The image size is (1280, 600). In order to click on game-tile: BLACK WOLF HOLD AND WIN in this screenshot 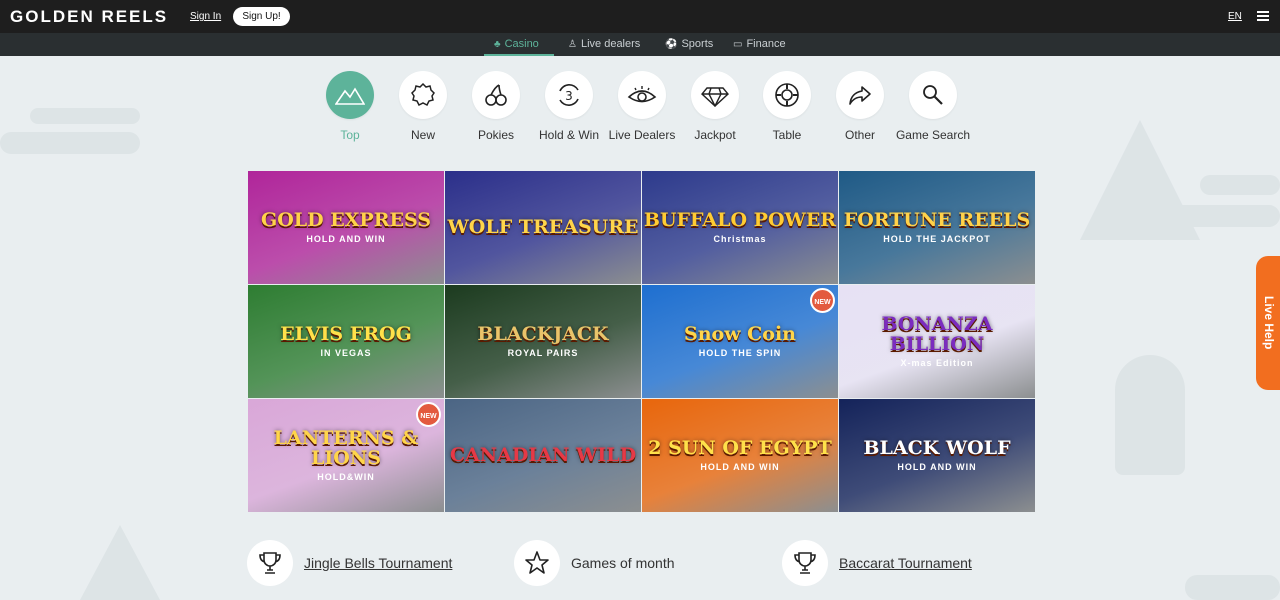, I will do `click(937, 455)`.